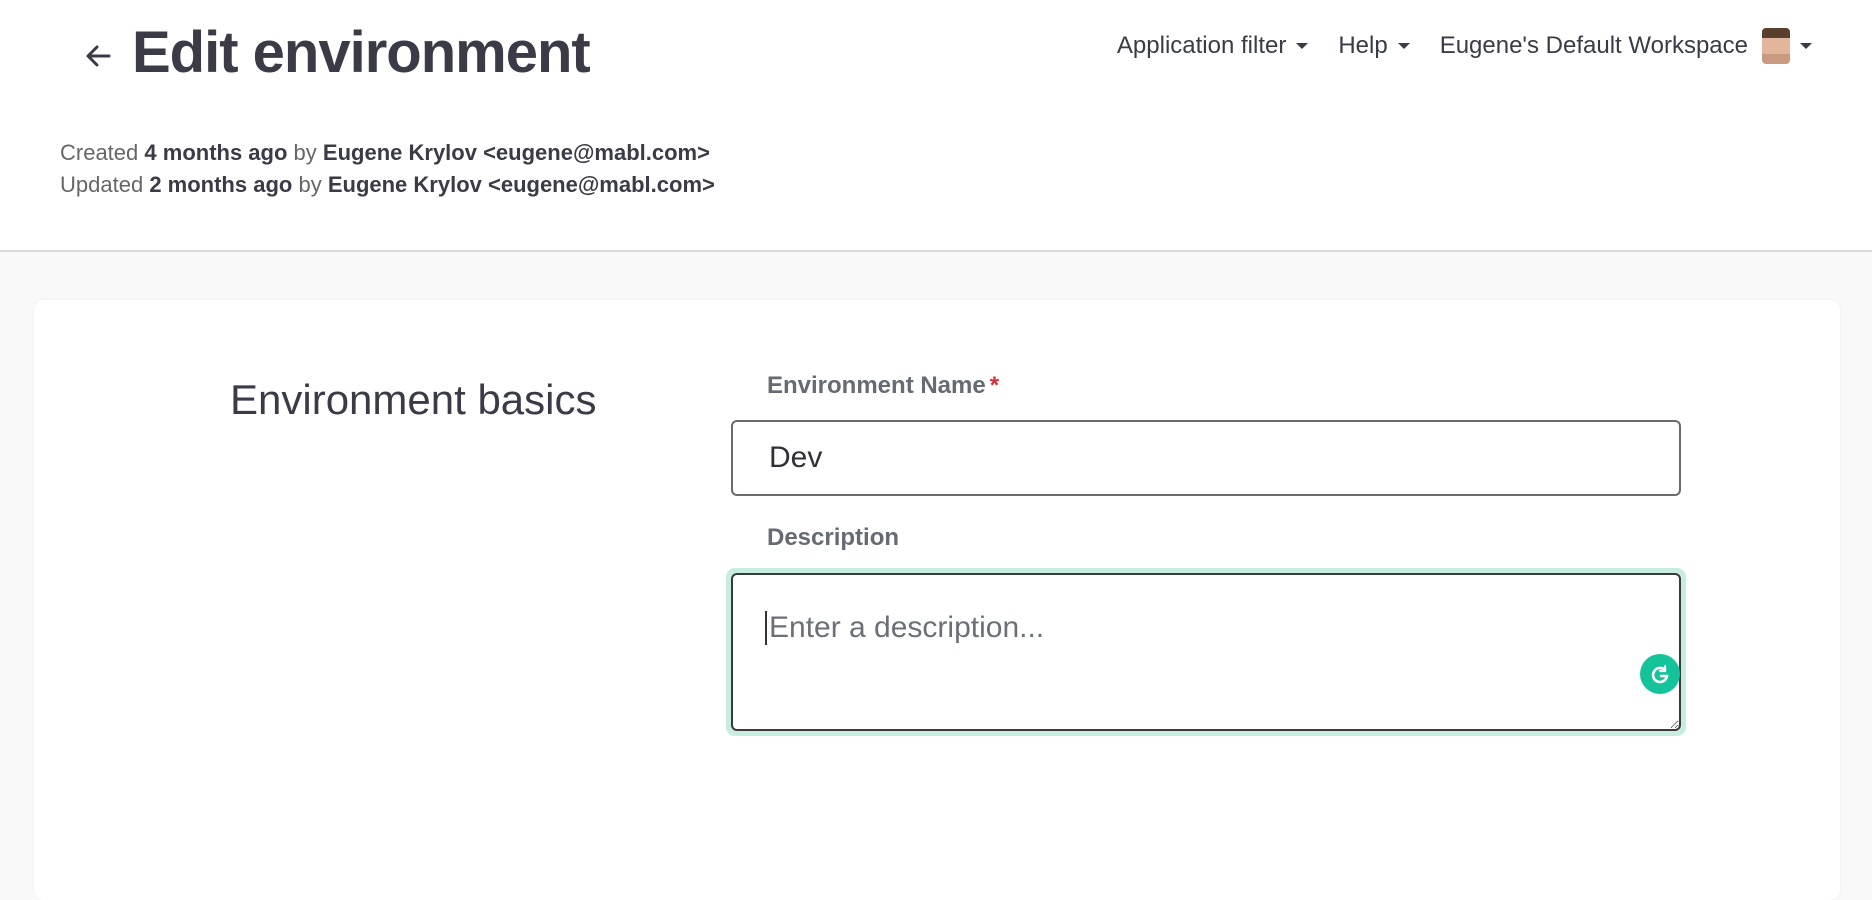  I want to click on help-dropdown: Help, so click(1374, 46).